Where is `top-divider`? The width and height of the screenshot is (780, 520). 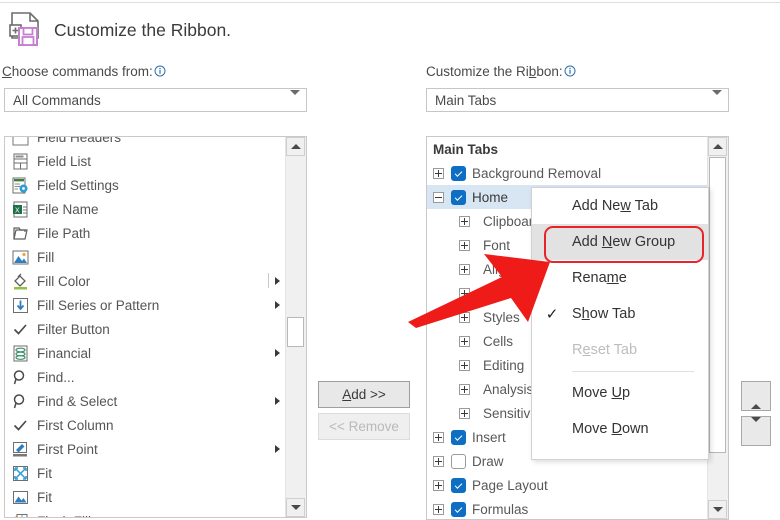 top-divider is located at coordinates (390, 2).